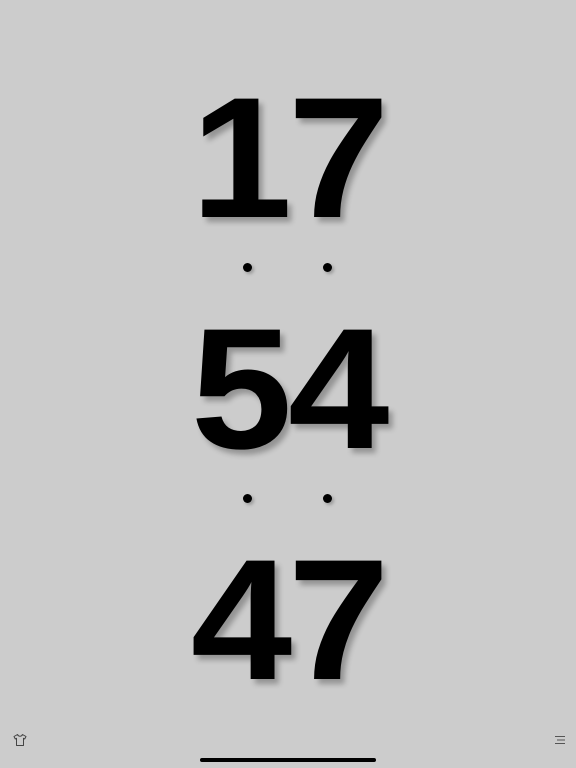 Image resolution: width=576 pixels, height=768 pixels. I want to click on minutes-digits: 54, so click(290, 389).